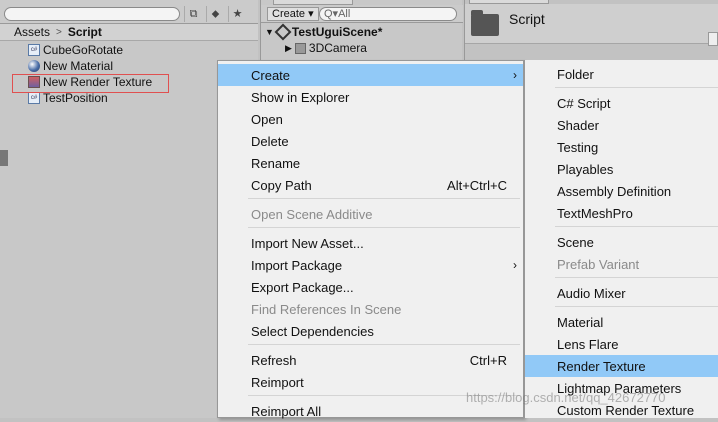 The image size is (718, 422). I want to click on inspector-open-button, so click(713, 39).